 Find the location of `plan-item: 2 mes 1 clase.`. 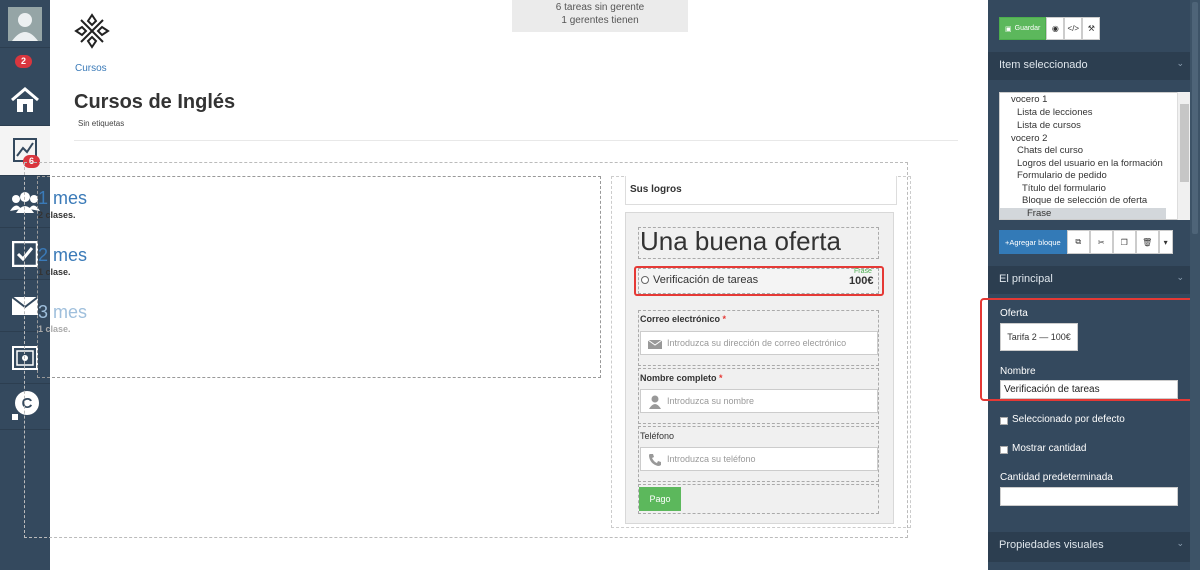

plan-item: 2 mes 1 clase. is located at coordinates (62, 261).